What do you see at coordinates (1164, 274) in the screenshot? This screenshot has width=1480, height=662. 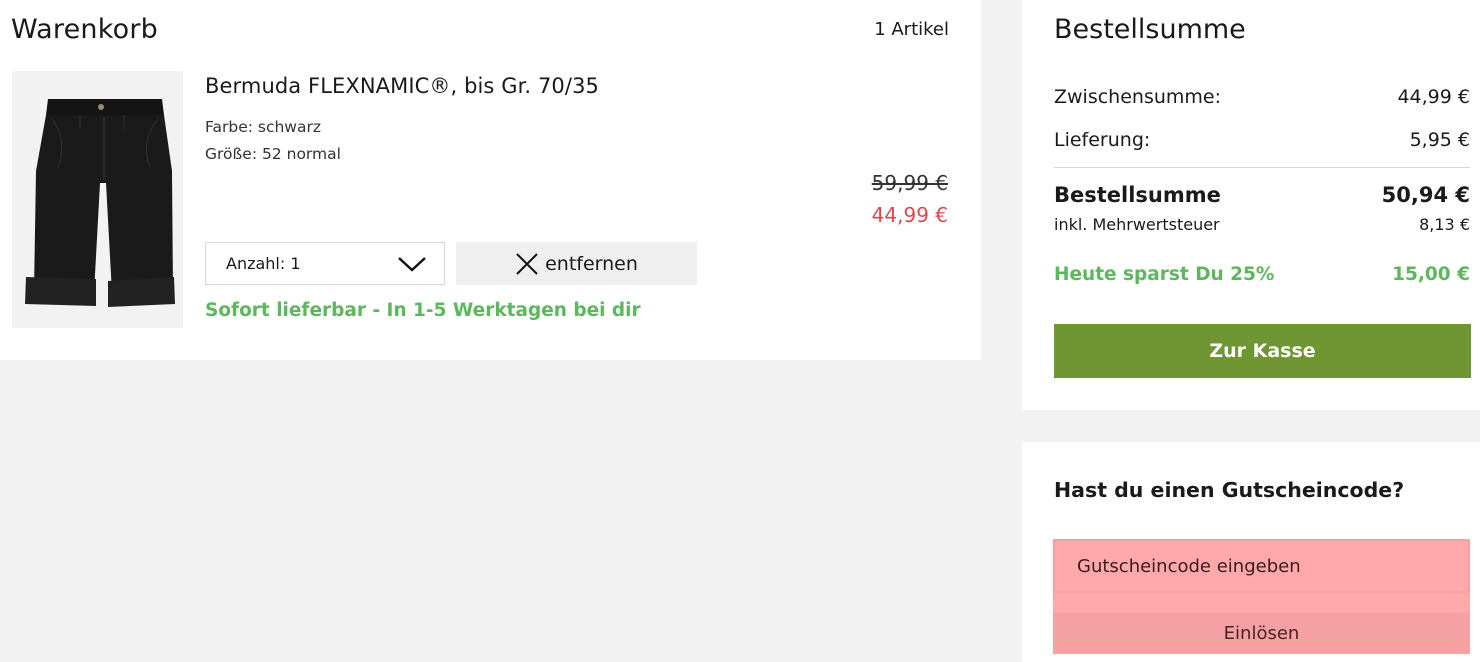 I see `savings-label: Heute sparst Du 25%` at bounding box center [1164, 274].